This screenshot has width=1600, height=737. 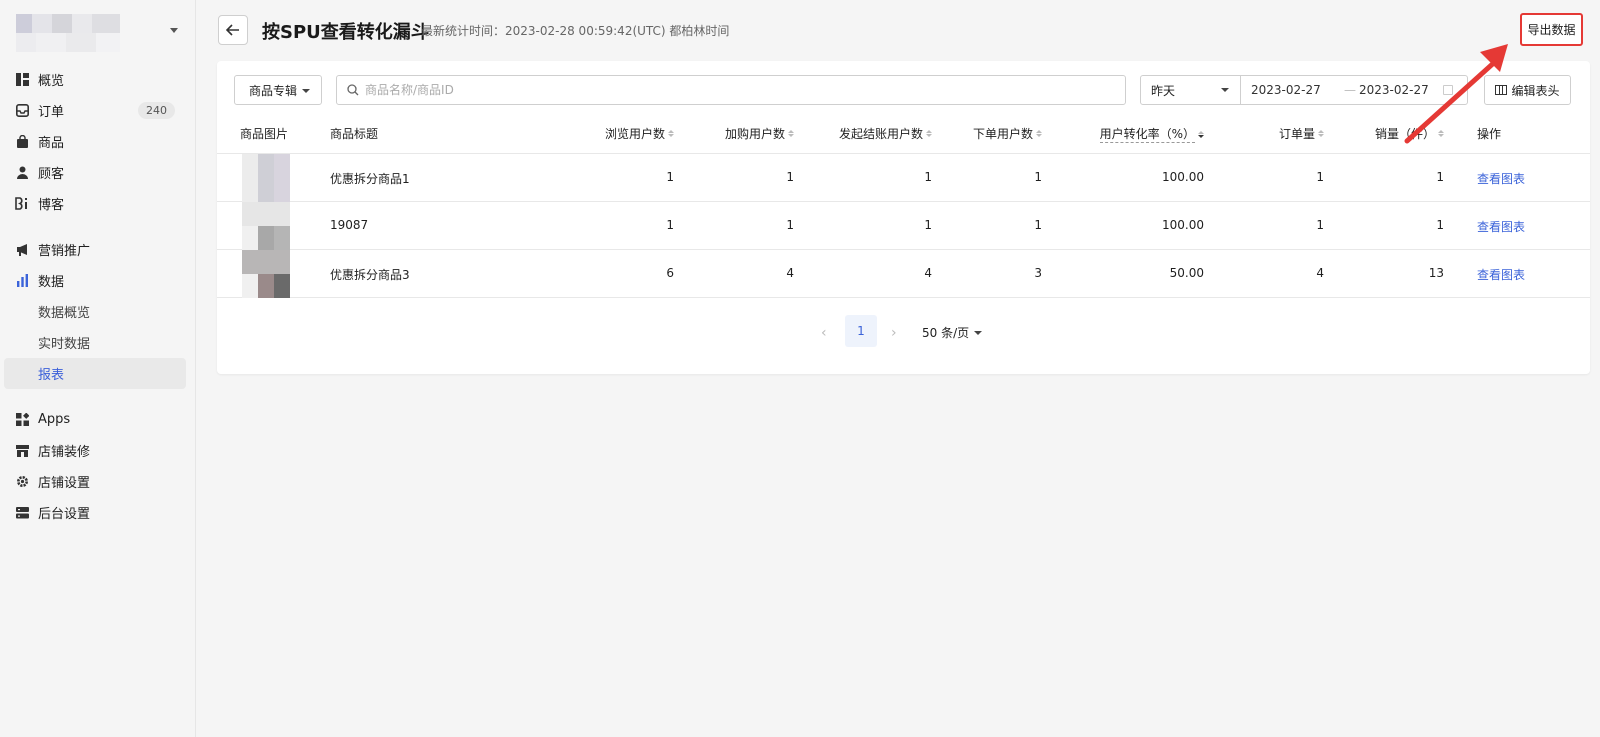 What do you see at coordinates (1201, 134) in the screenshot?
I see `sort-desc-icon` at bounding box center [1201, 134].